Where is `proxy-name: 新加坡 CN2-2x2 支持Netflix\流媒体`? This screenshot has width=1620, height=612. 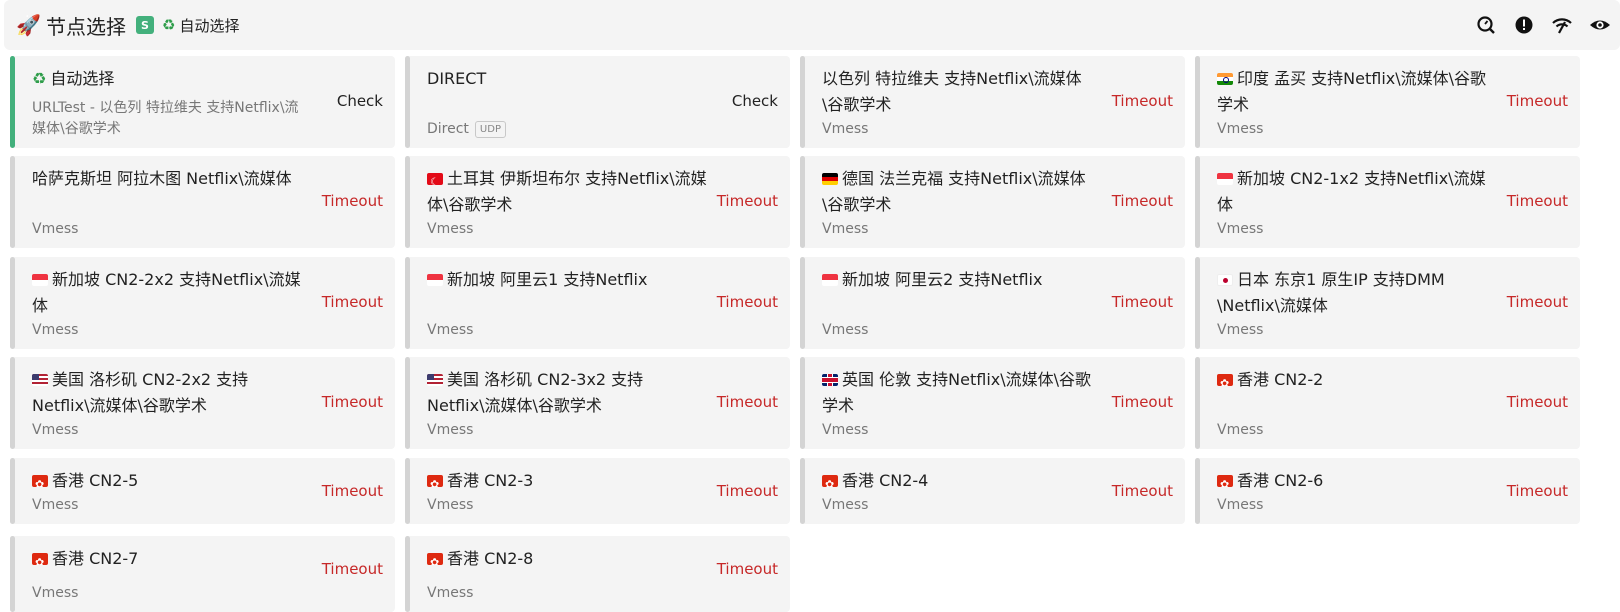
proxy-name: 新加坡 CN2-2x2 支持Netflix\流媒体 is located at coordinates (172, 293).